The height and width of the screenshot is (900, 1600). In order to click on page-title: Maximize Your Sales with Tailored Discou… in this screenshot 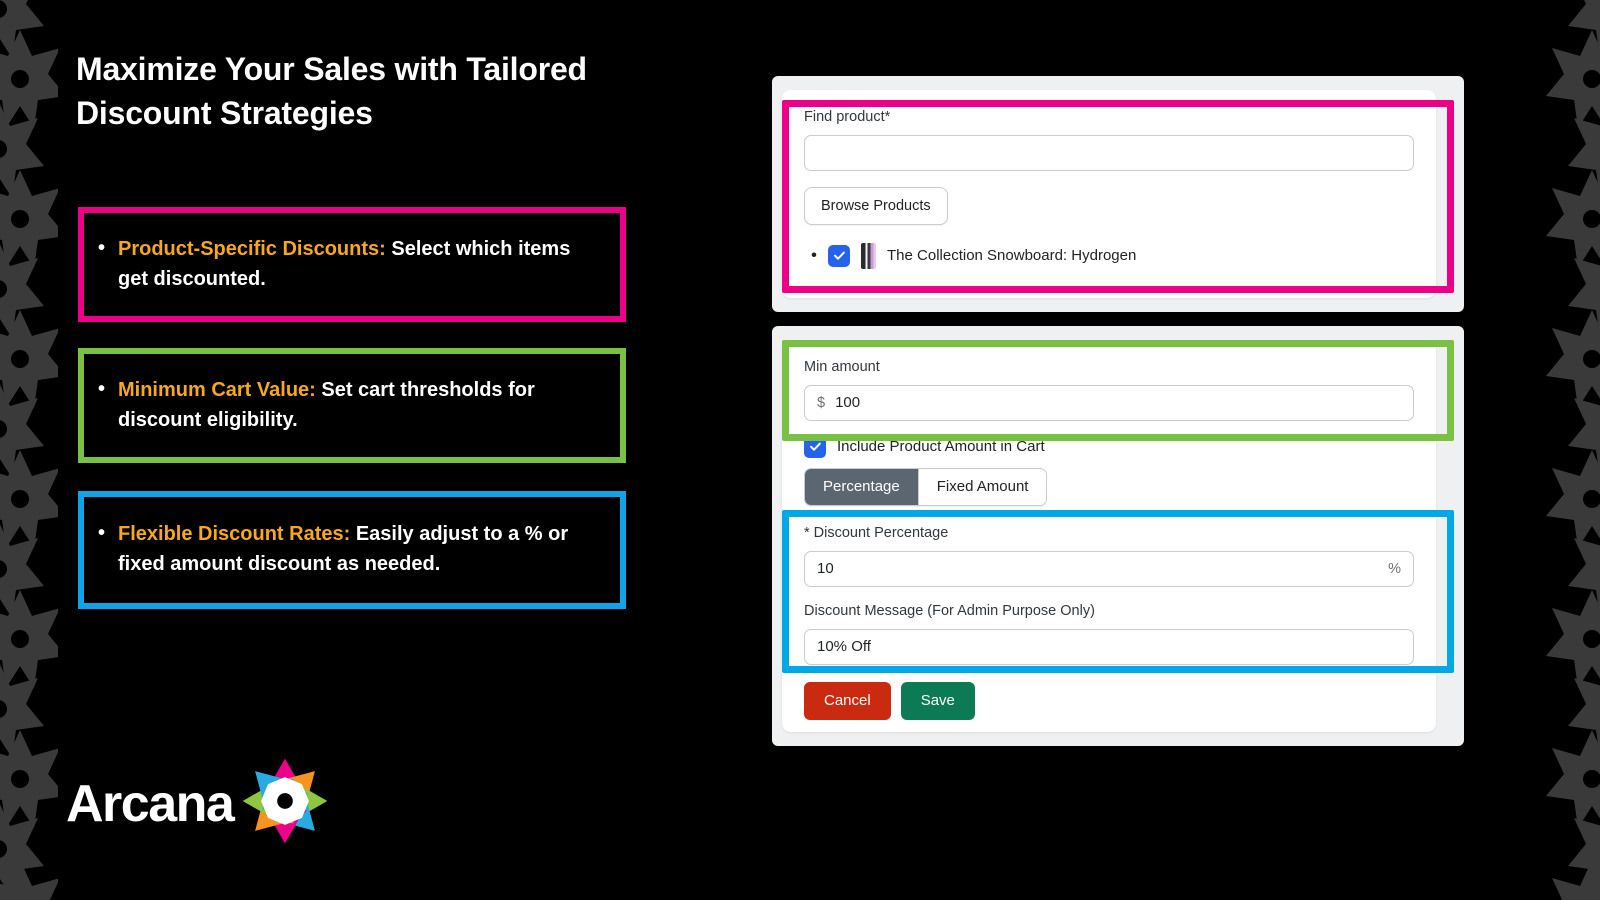, I will do `click(331, 91)`.